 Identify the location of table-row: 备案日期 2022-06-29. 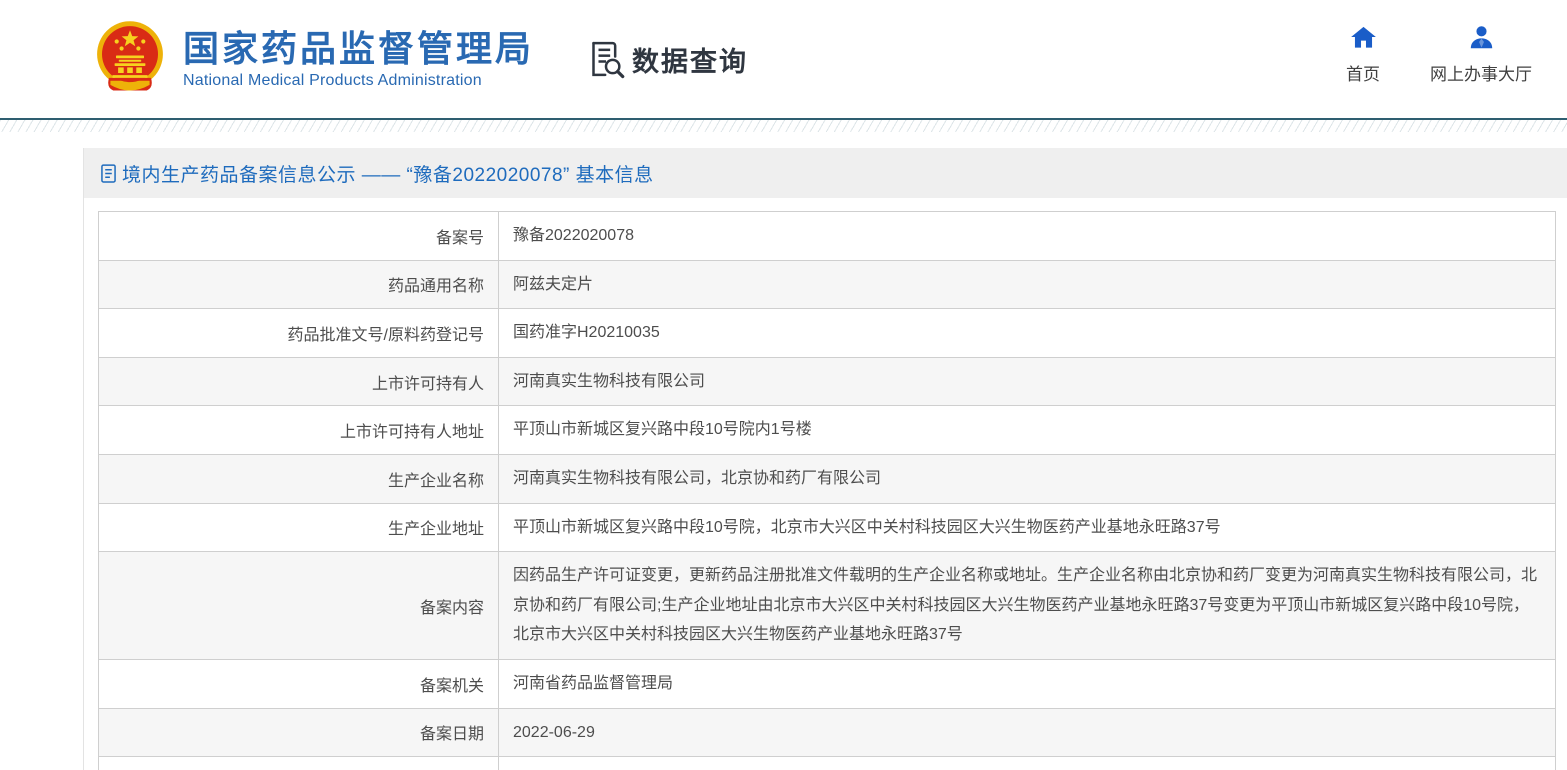
(827, 732).